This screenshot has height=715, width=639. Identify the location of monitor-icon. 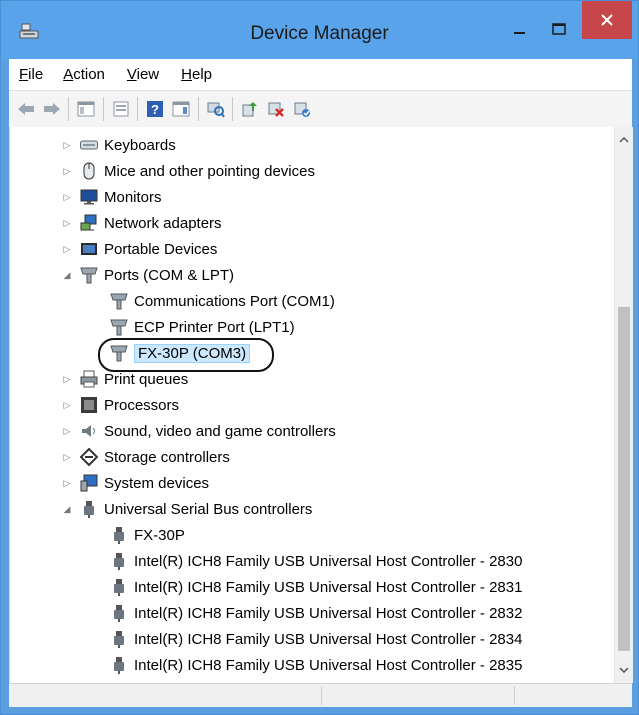
(89, 197).